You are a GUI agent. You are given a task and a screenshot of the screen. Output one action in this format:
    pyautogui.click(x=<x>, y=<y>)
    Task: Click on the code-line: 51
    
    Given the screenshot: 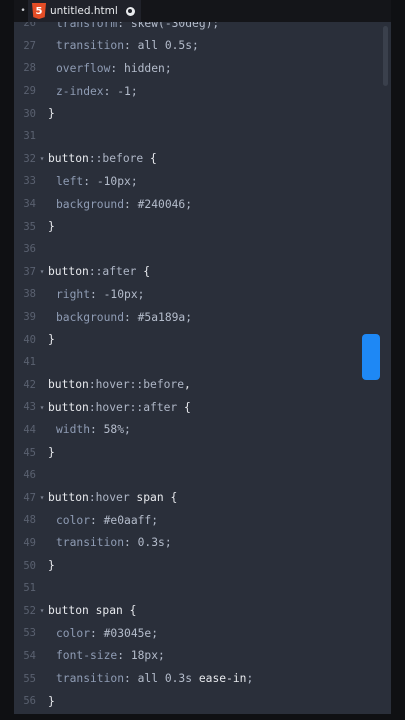 What is the action you would take?
    pyautogui.click(x=202, y=588)
    